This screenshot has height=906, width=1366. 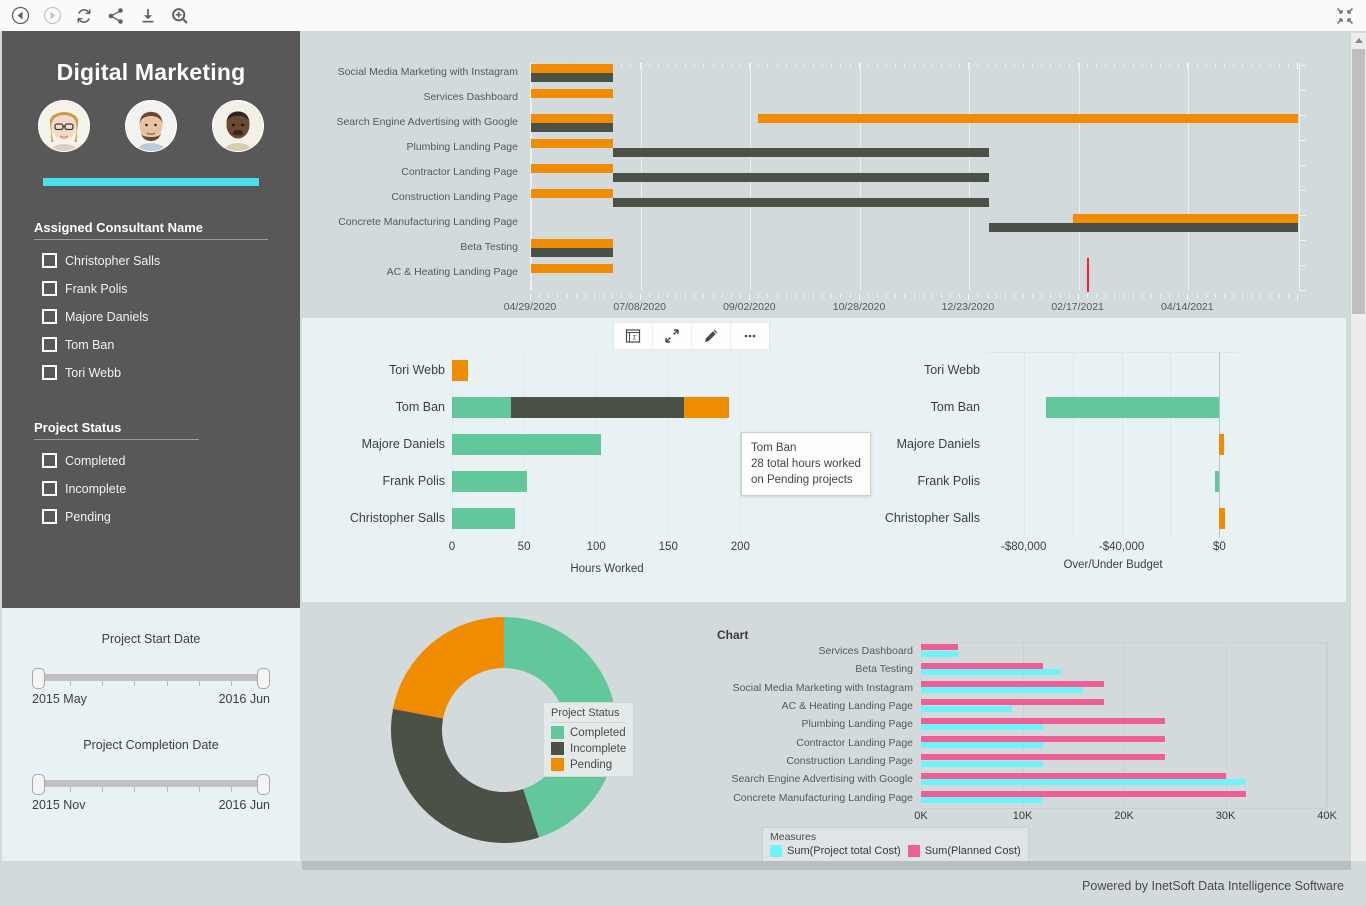 I want to click on legend-item-planned-cost: Sum(Planned Cost), so click(x=964, y=851).